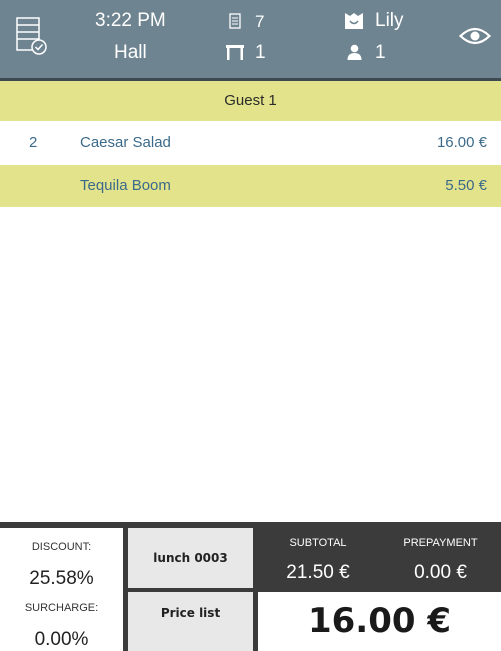  I want to click on order-item-row: 2 Caesar Salad 16.00 €, so click(250, 143).